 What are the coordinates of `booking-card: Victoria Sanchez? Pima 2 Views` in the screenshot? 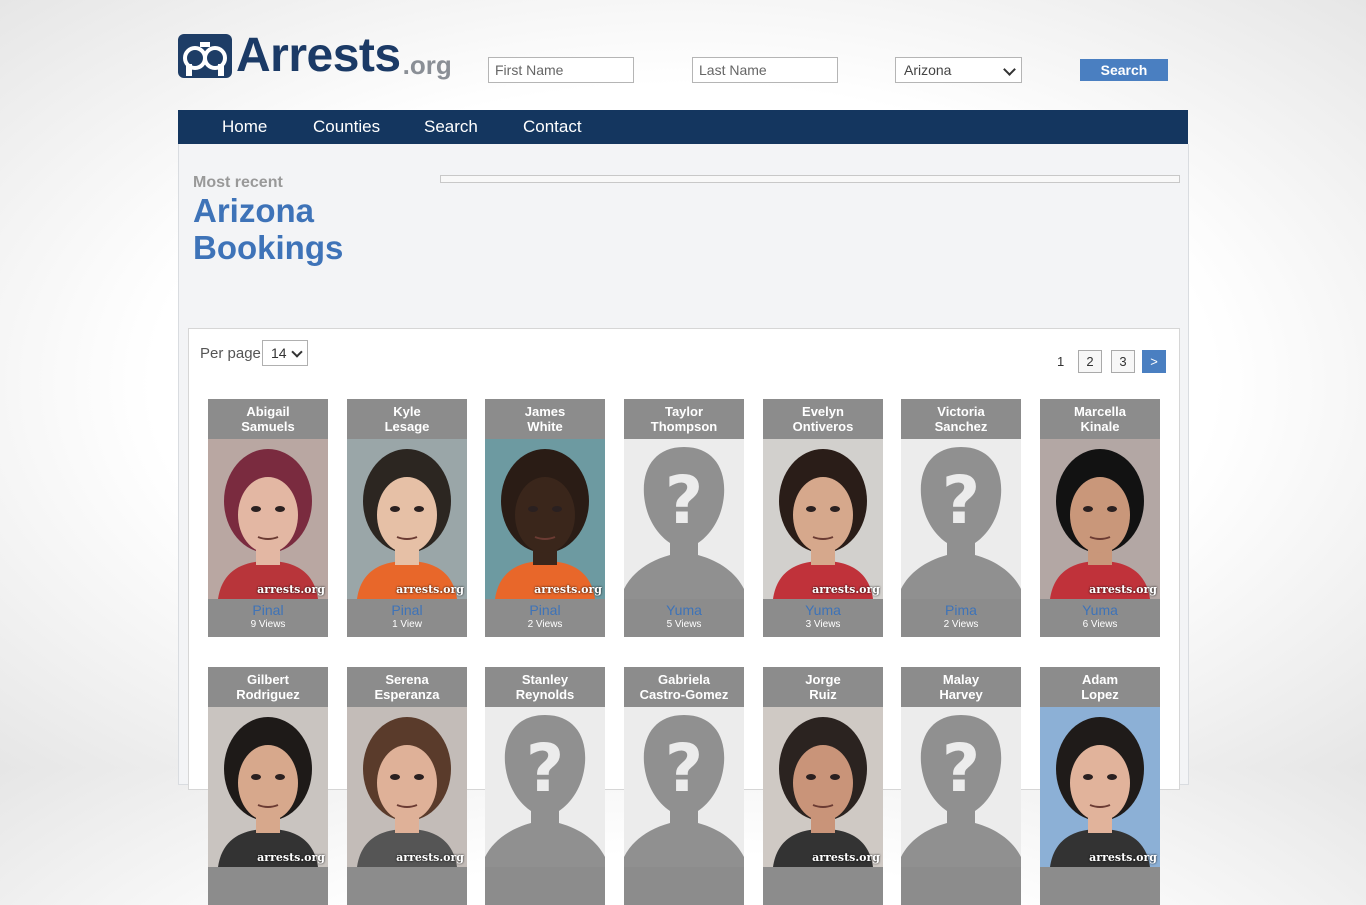 It's located at (961, 518).